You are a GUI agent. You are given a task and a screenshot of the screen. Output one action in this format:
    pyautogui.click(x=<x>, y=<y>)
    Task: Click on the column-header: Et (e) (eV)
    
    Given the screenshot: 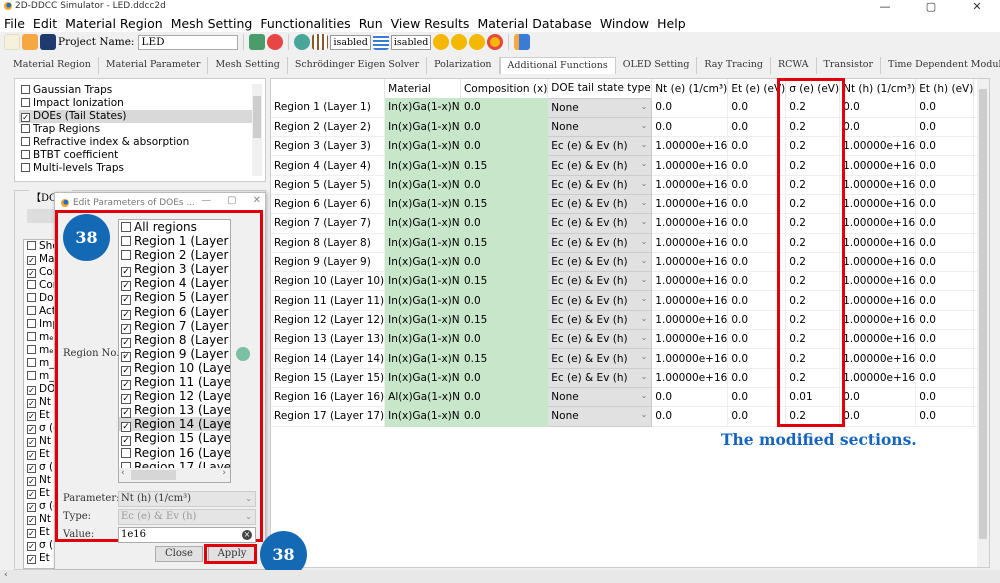 What is the action you would take?
    pyautogui.click(x=757, y=88)
    